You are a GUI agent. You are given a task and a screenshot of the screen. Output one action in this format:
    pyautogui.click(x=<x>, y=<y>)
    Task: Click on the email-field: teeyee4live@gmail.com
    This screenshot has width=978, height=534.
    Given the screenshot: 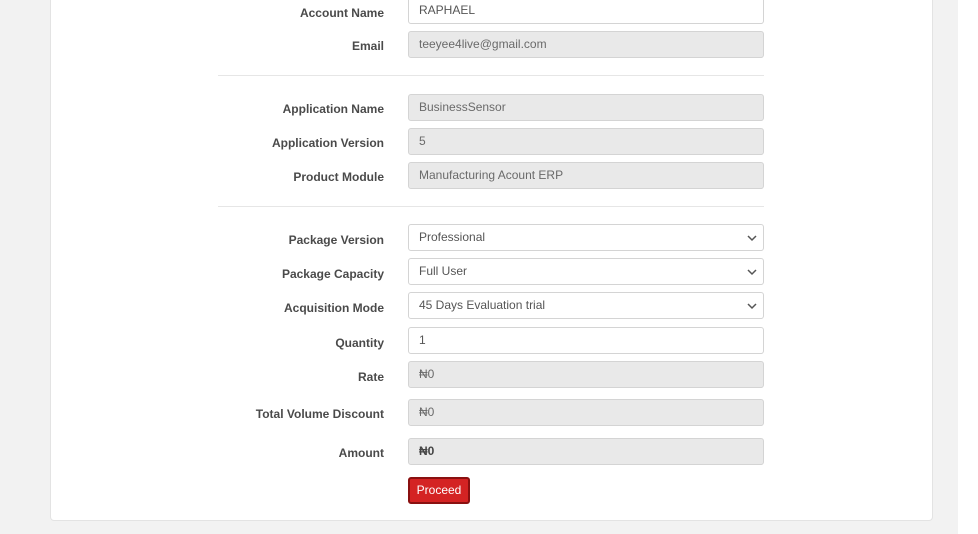 What is the action you would take?
    pyautogui.click(x=586, y=44)
    